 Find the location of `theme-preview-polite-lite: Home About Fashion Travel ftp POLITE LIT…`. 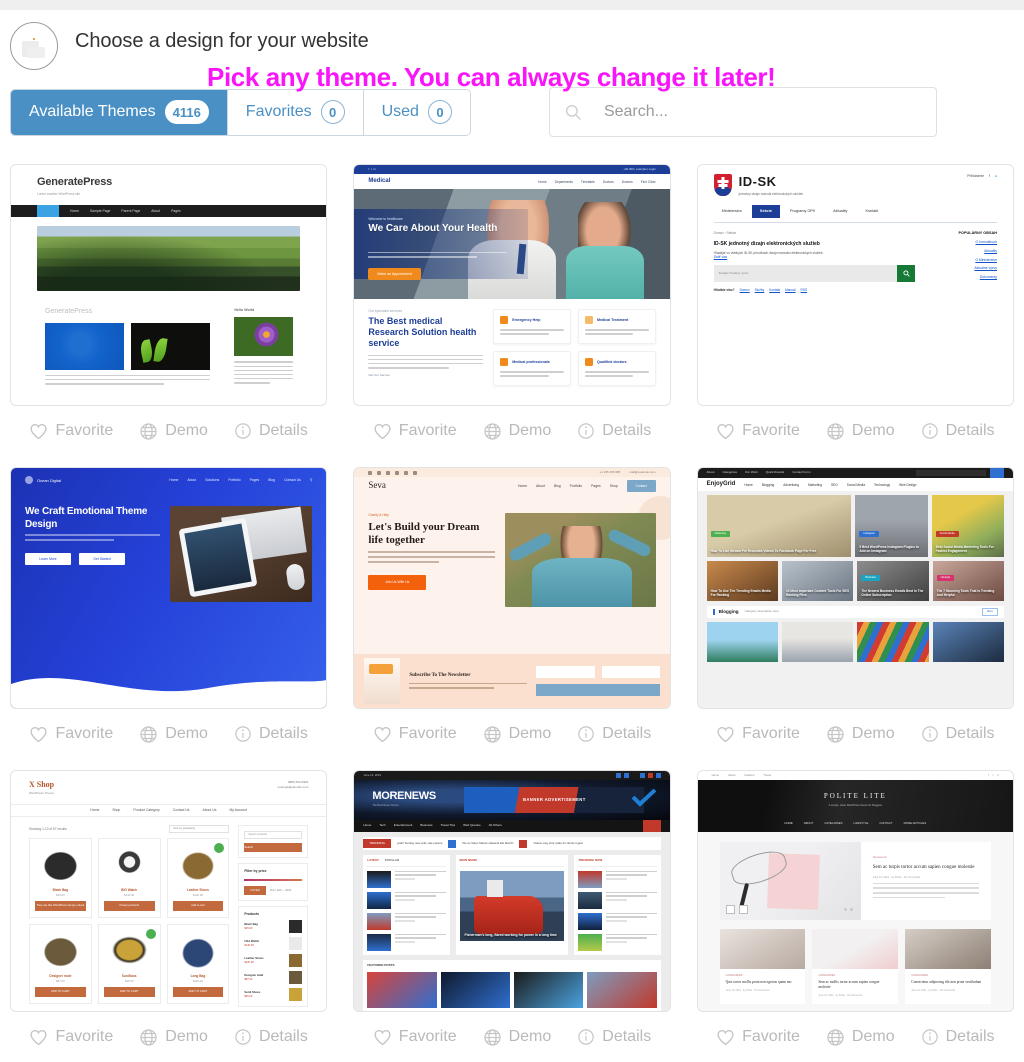

theme-preview-polite-lite: Home About Fashion Travel ftp POLITE LIT… is located at coordinates (855, 891).